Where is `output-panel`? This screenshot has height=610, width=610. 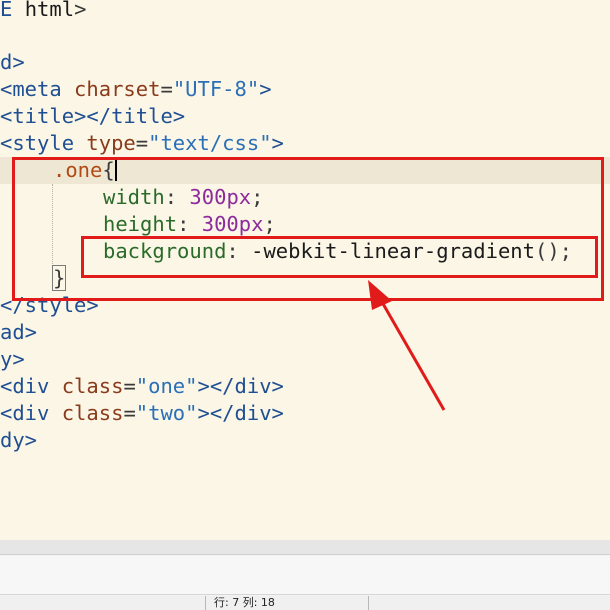
output-panel is located at coordinates (305, 575).